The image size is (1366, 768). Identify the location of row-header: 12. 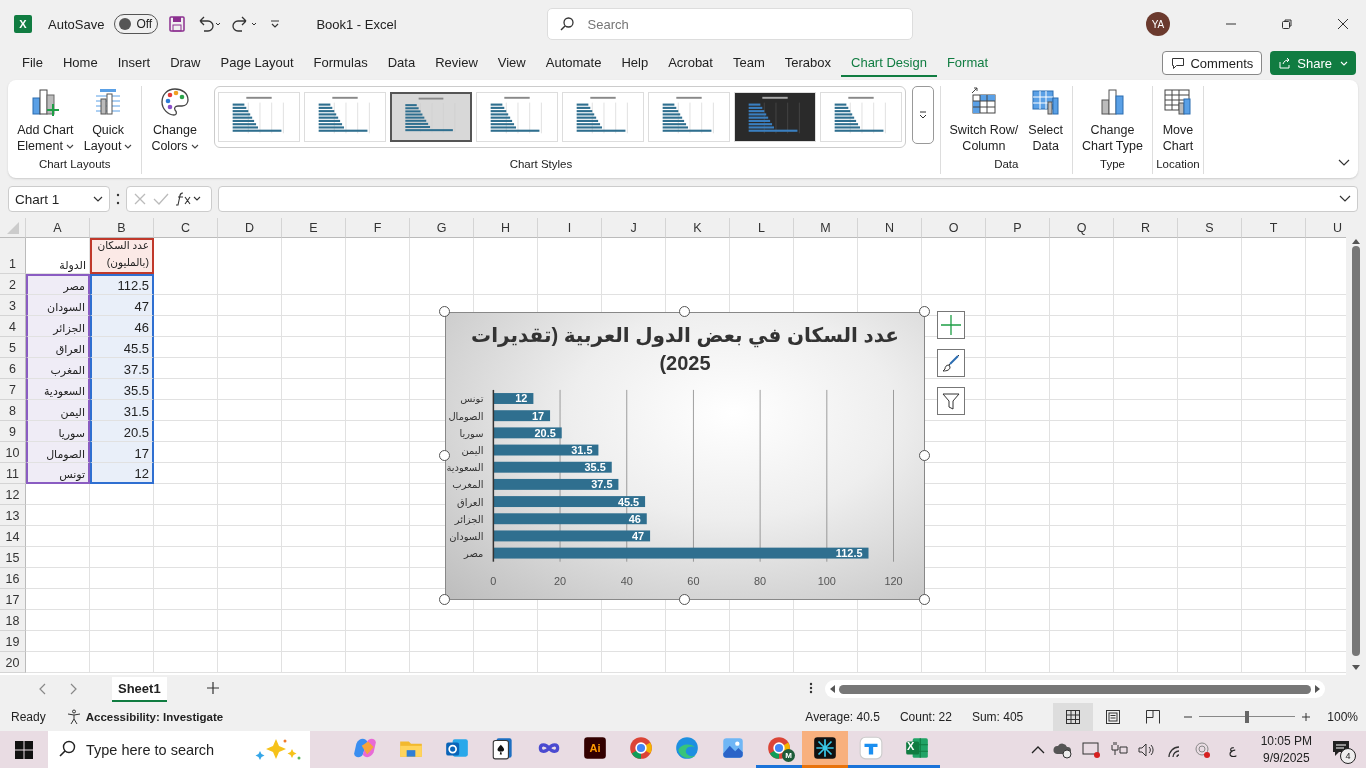
(13, 494).